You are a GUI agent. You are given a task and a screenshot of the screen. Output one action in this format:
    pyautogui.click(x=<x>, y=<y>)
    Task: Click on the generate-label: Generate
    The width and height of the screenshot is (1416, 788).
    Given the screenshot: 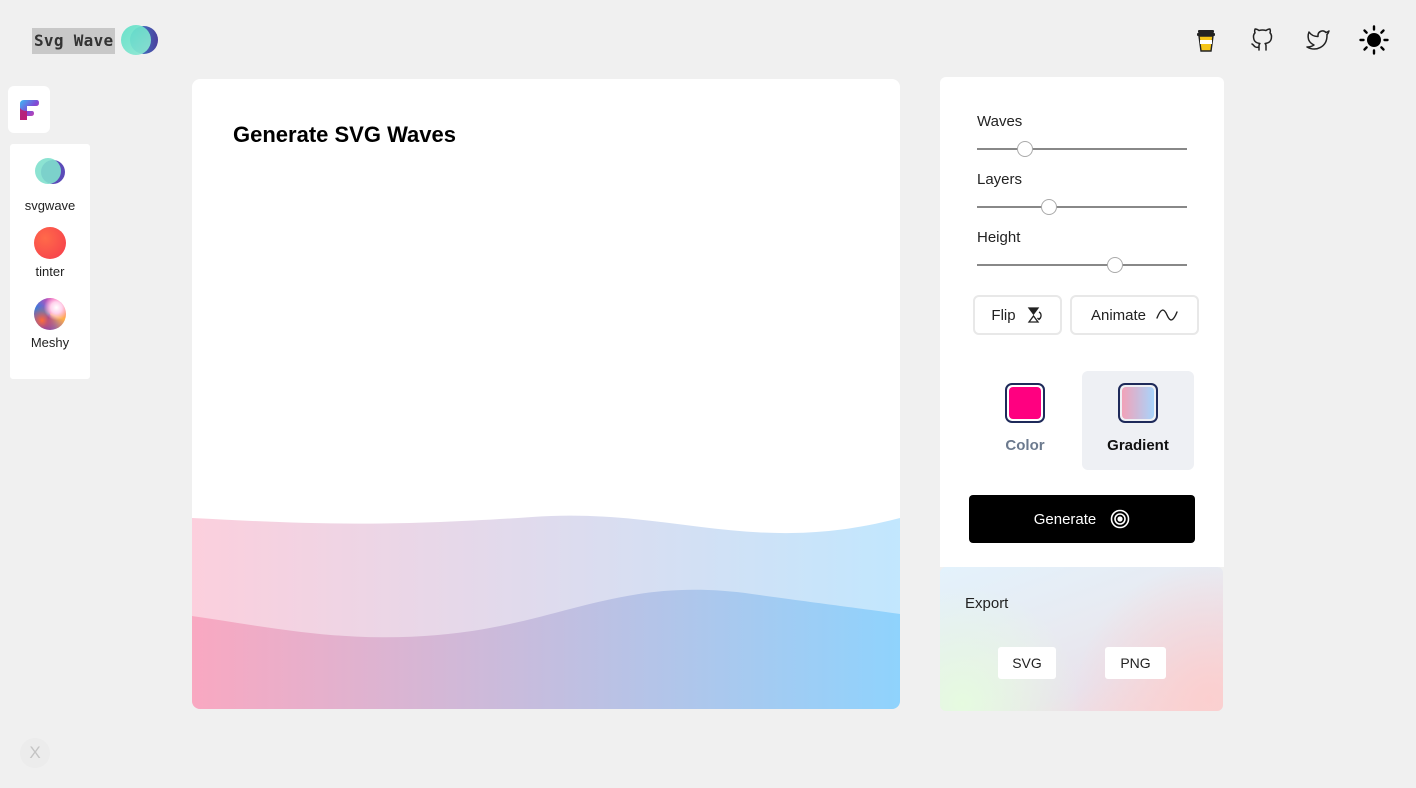 What is the action you would take?
    pyautogui.click(x=1065, y=519)
    